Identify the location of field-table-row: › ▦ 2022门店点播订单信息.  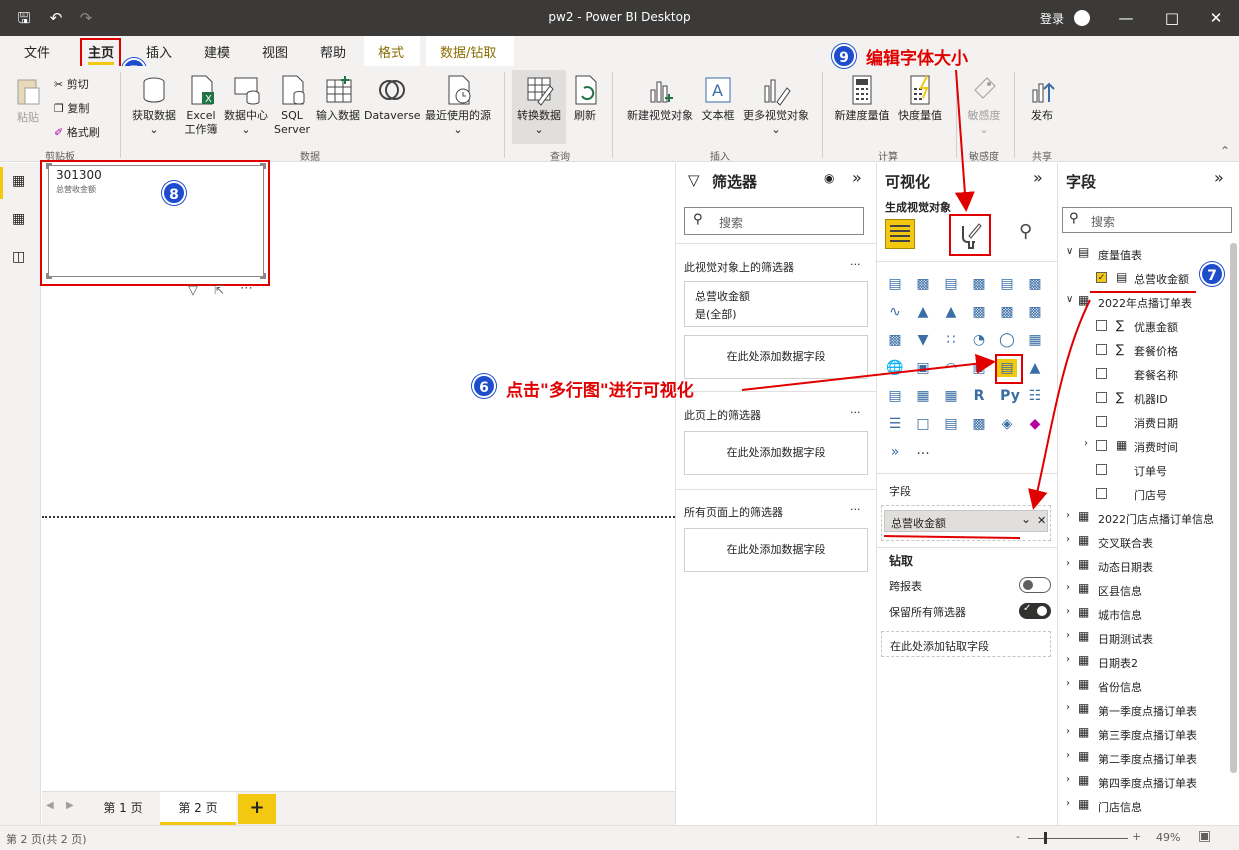
(1145, 518).